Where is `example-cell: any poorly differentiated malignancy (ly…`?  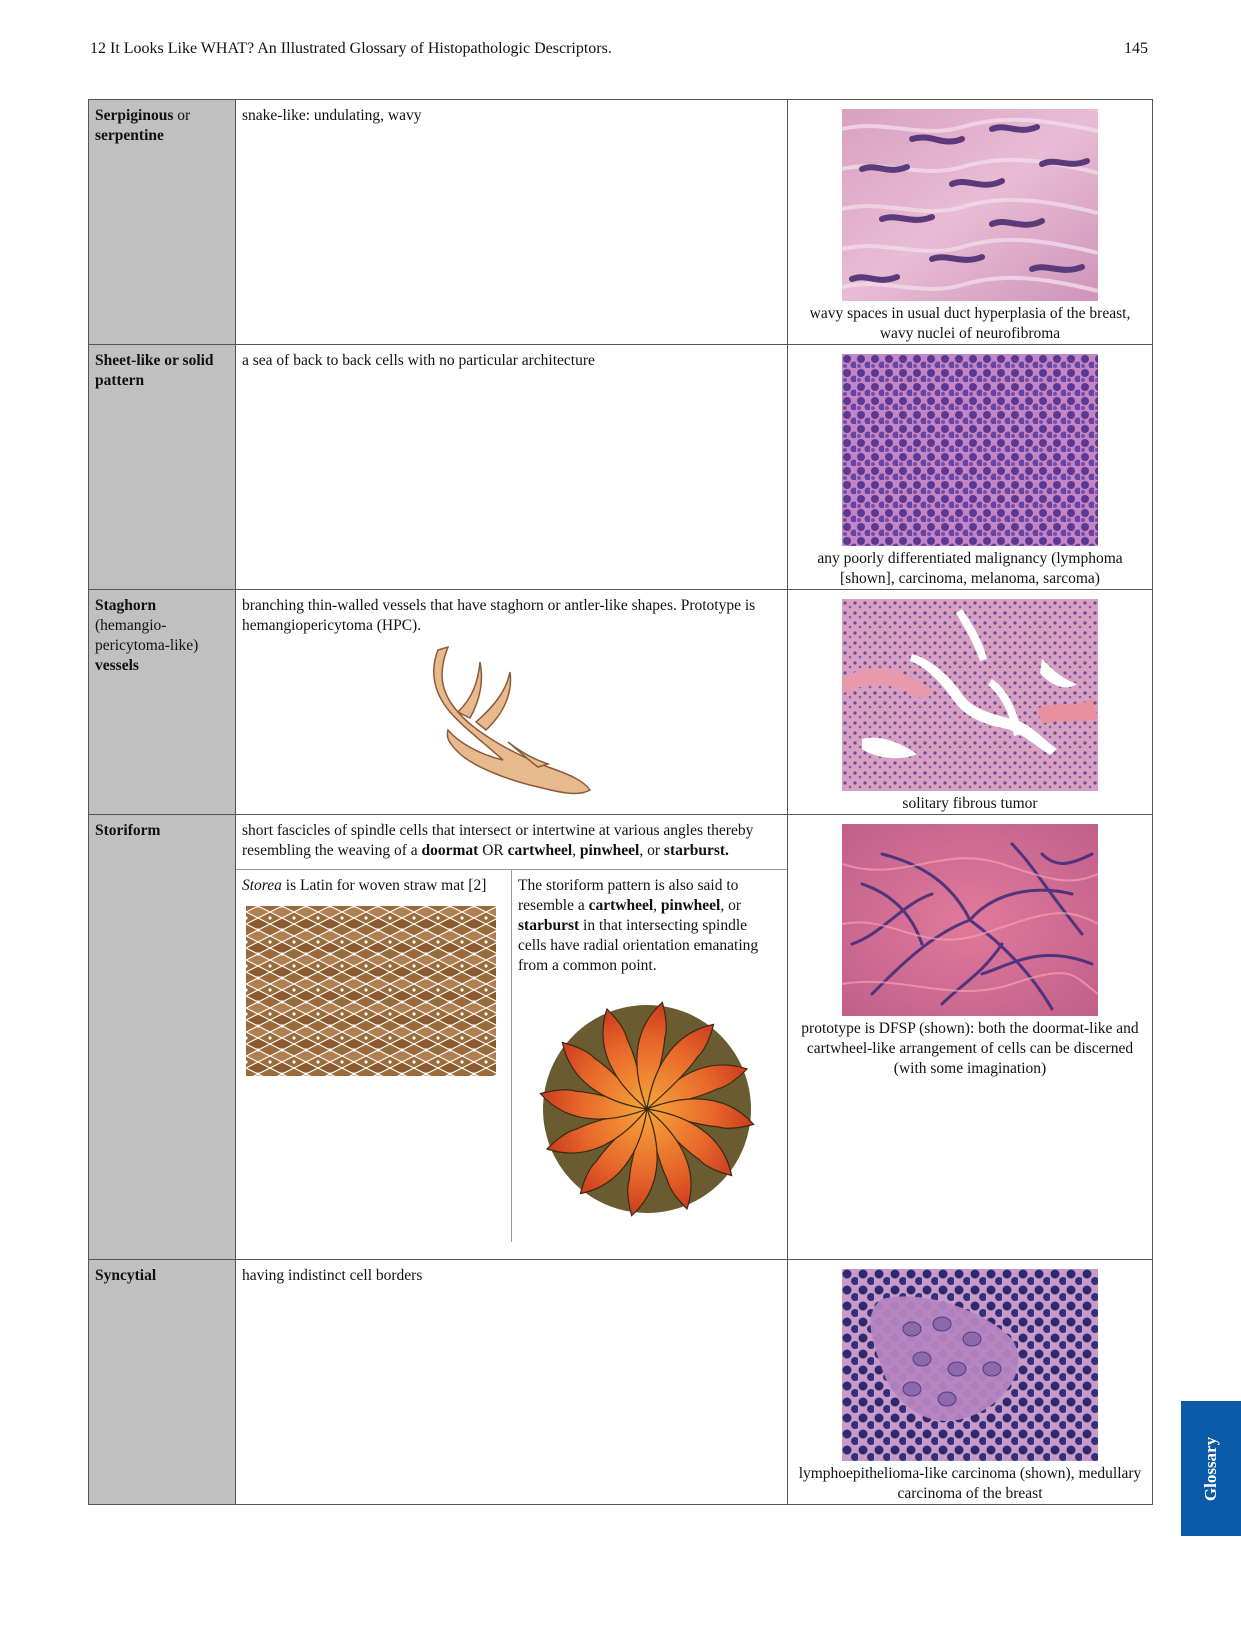 example-cell: any poorly differentiated malignancy (ly… is located at coordinates (970, 467).